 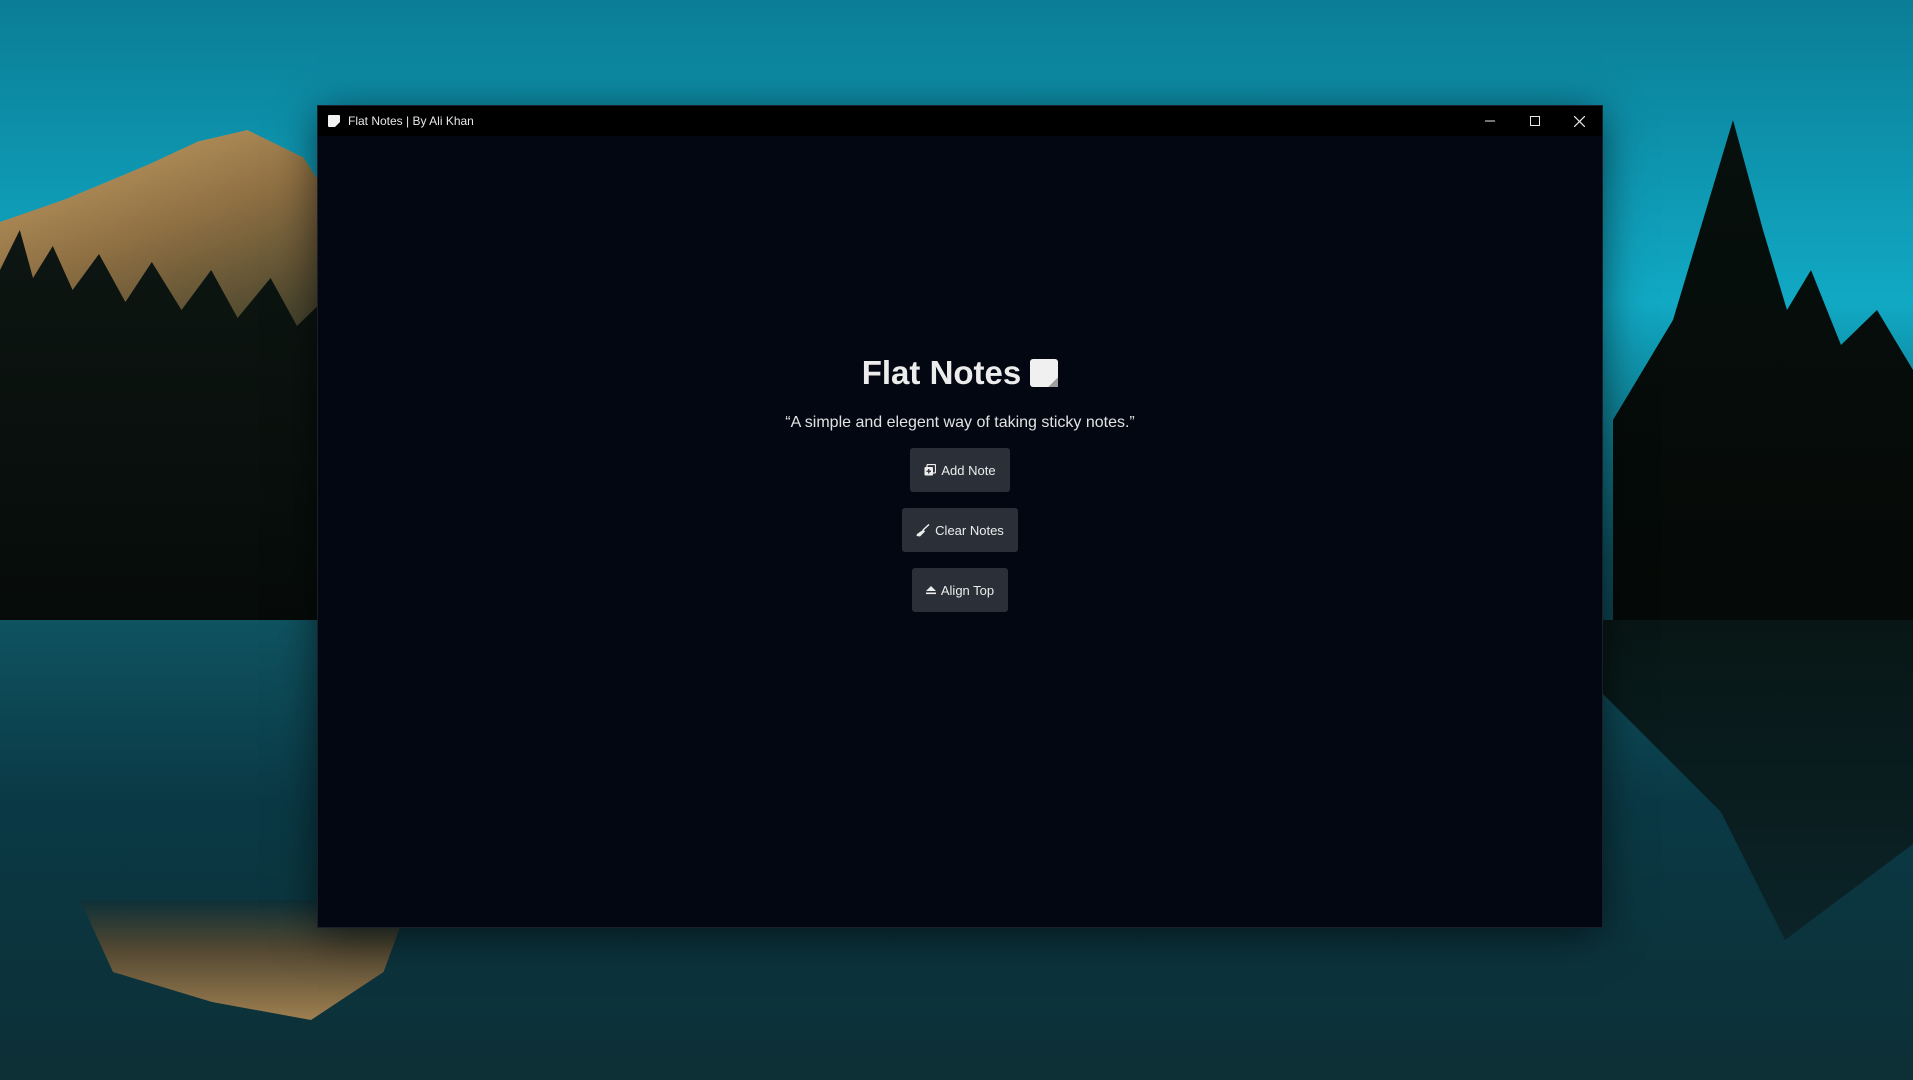 I want to click on maximize-icon, so click(x=1534, y=121).